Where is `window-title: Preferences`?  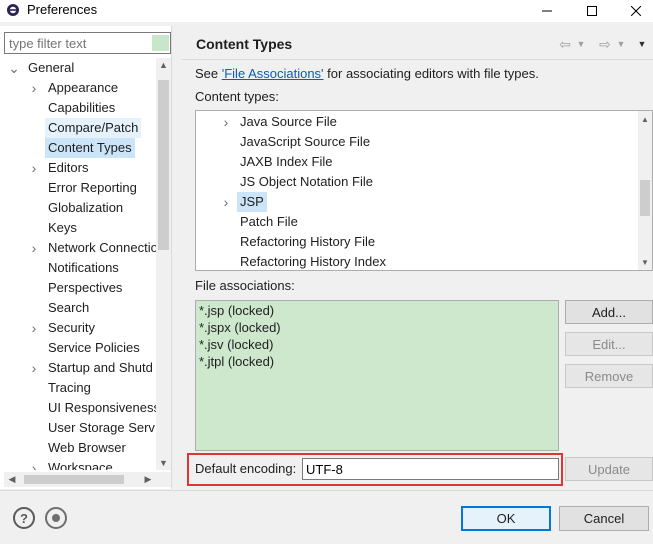
window-title: Preferences is located at coordinates (62, 9).